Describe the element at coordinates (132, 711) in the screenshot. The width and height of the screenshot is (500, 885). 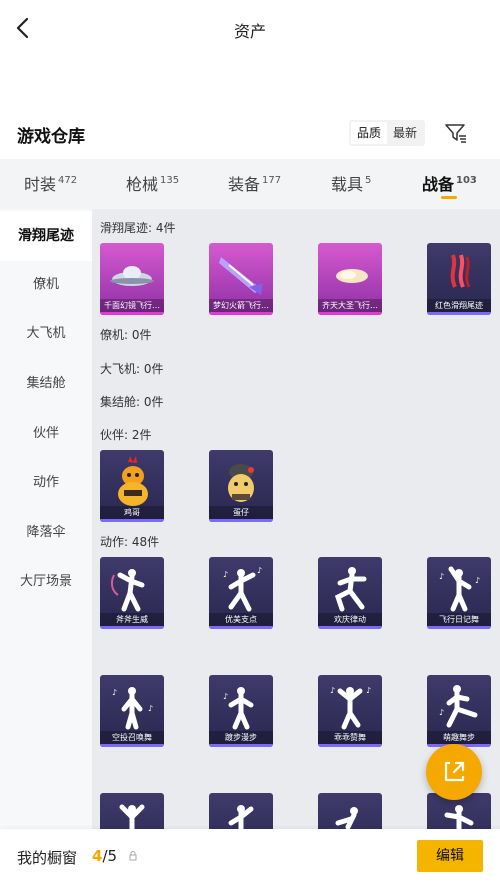
I see `item-card: ♪ ♪ 空投召唤舞` at that location.